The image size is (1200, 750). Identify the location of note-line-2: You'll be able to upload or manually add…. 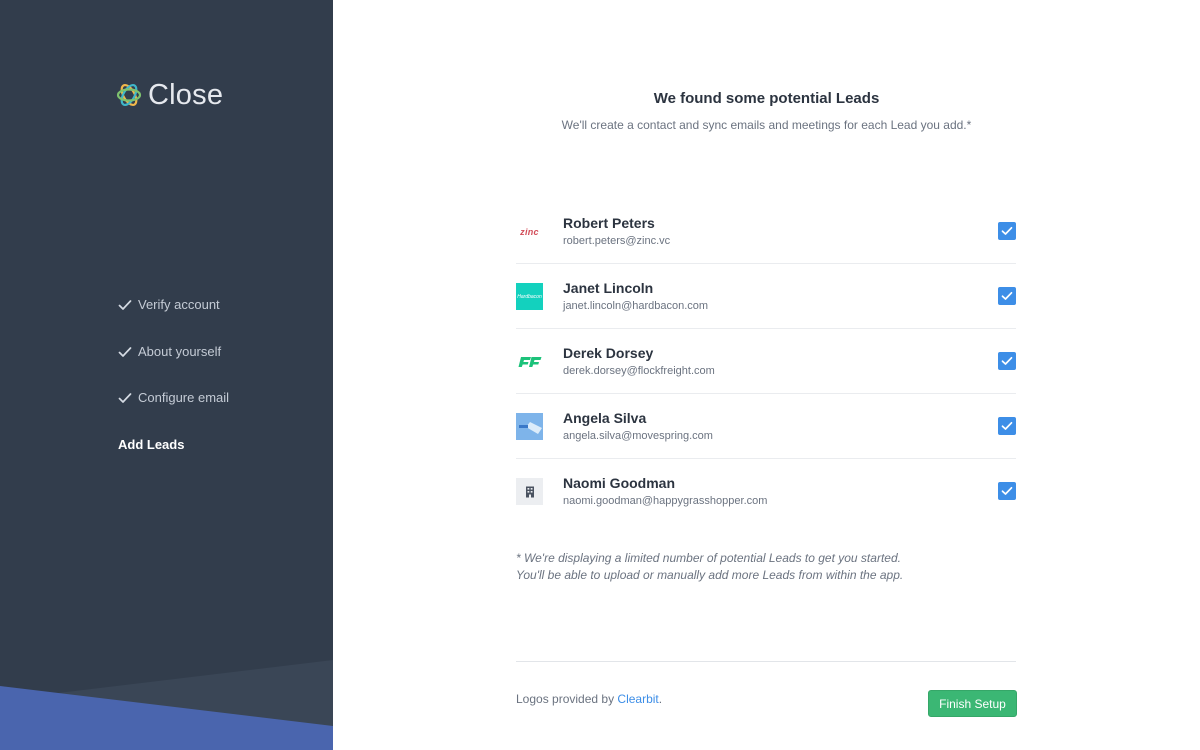
(710, 575).